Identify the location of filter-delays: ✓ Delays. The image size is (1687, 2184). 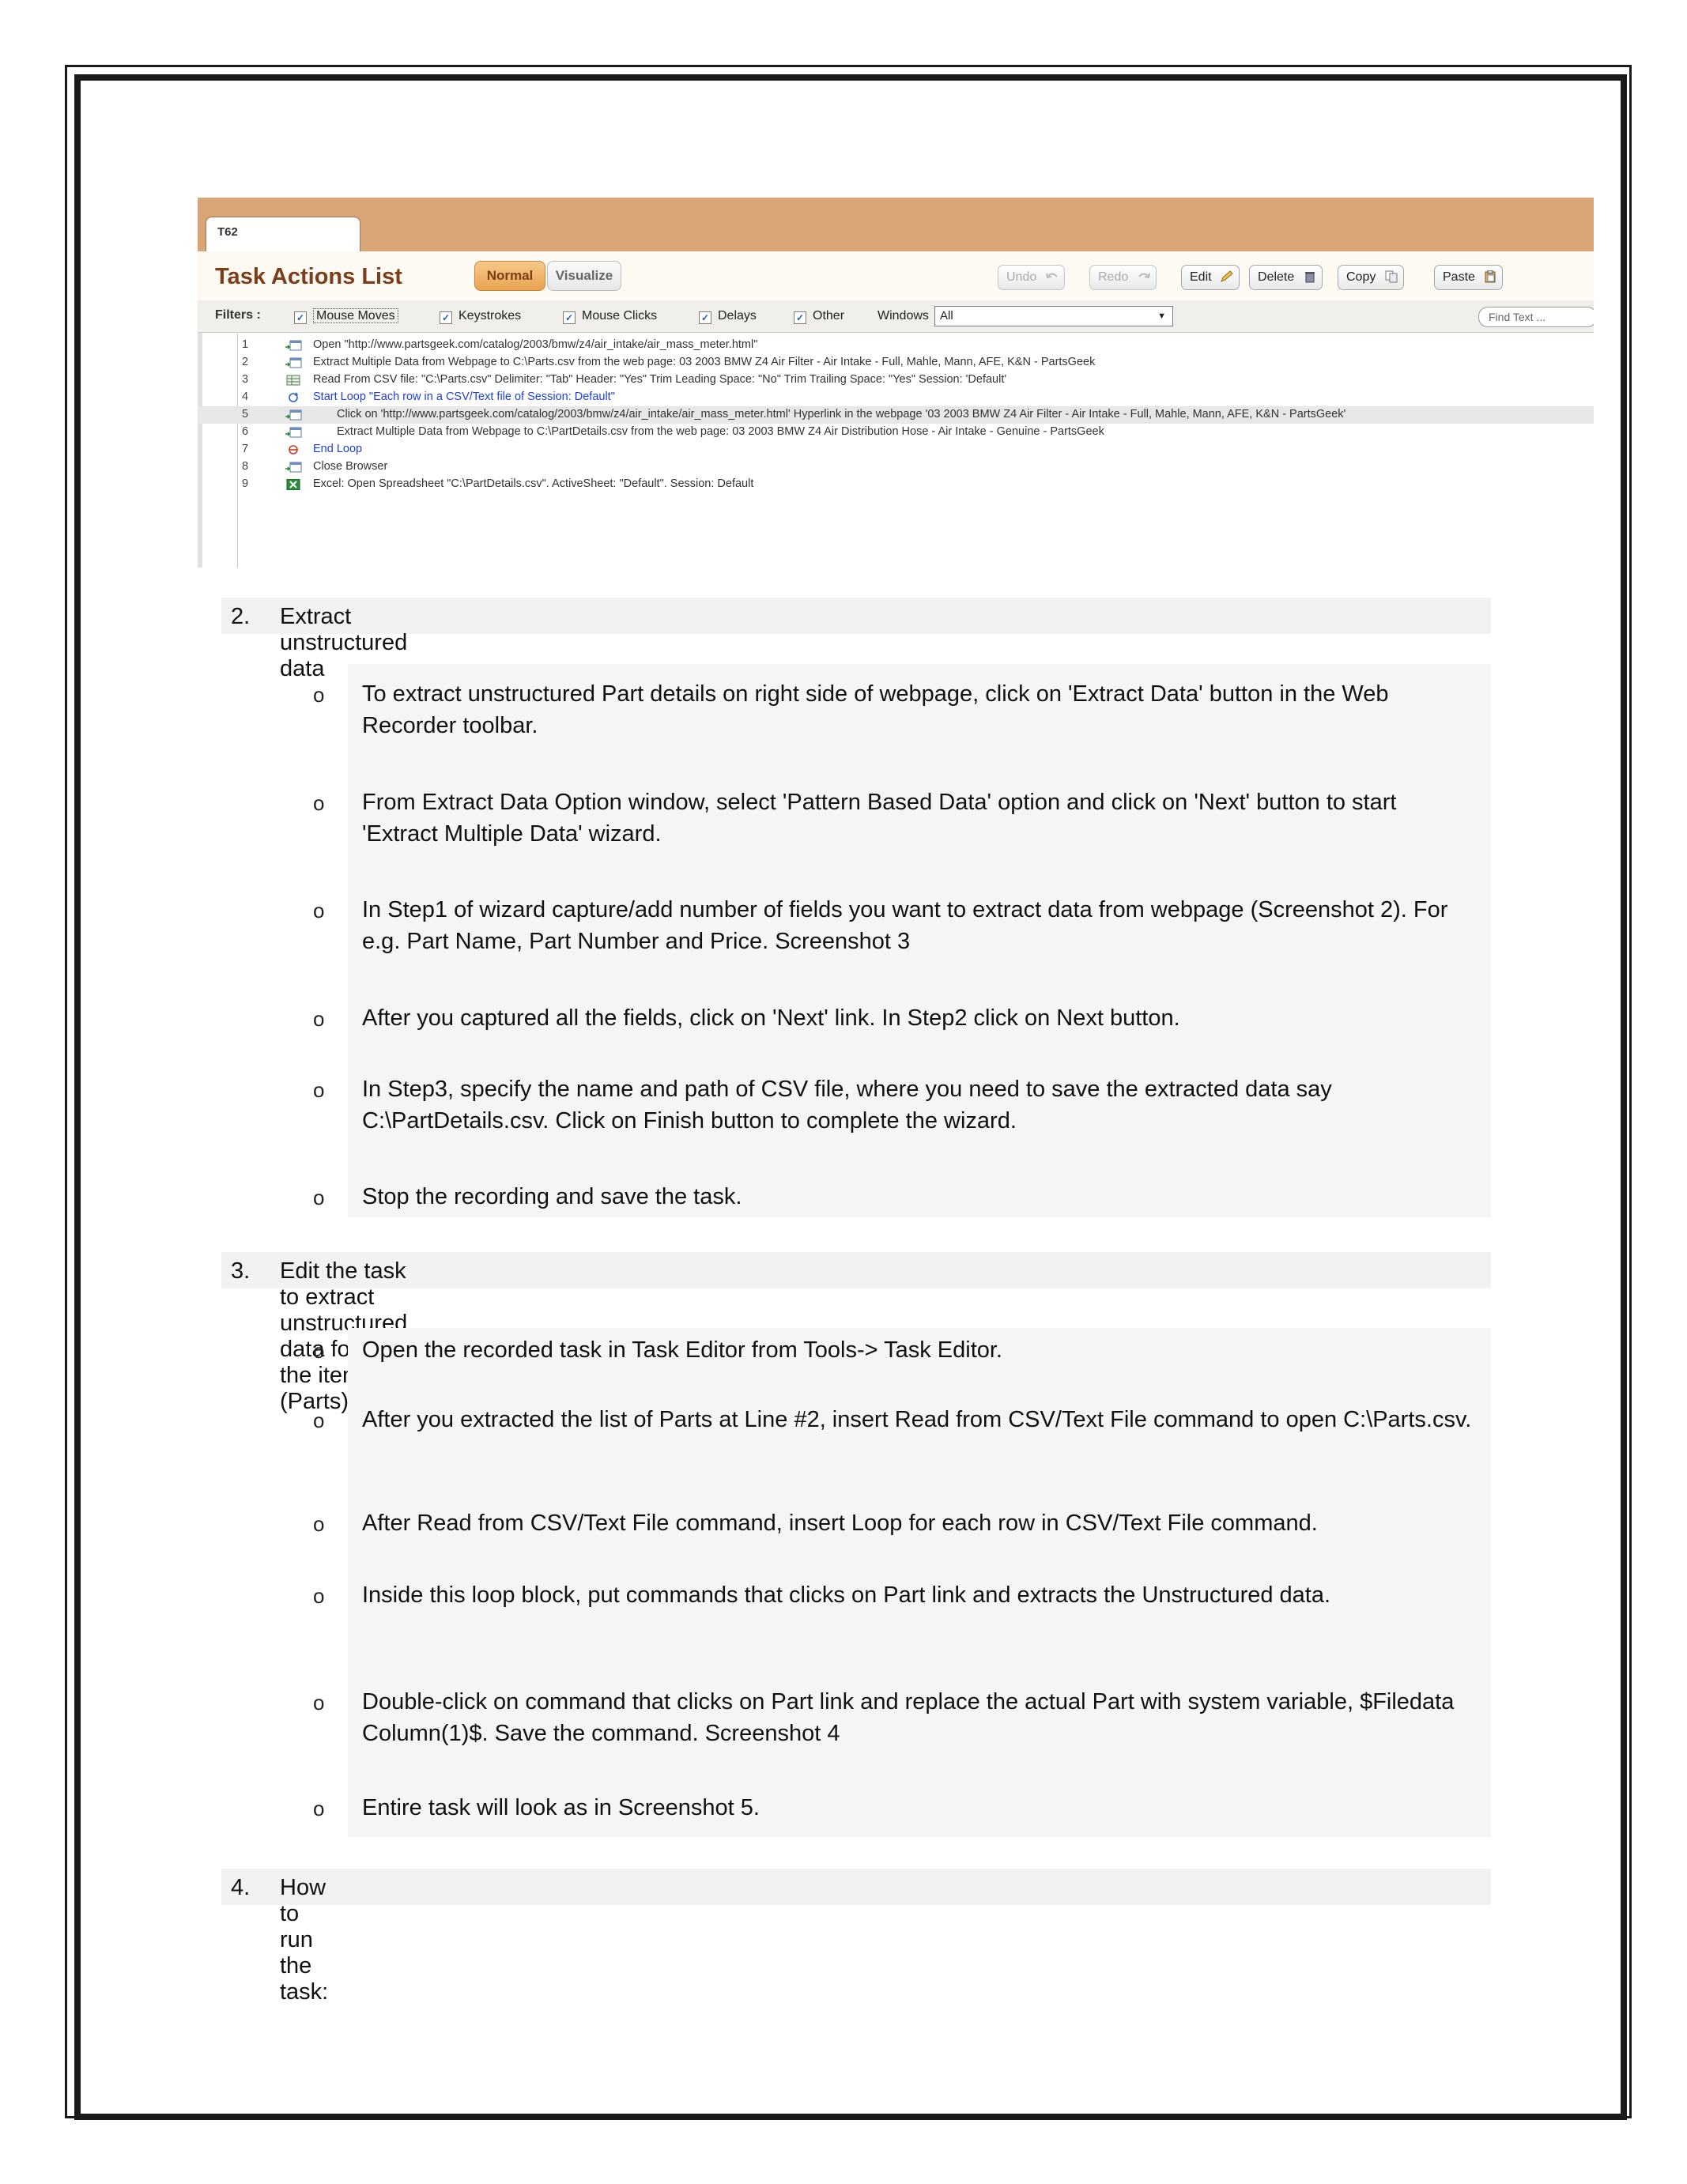
(728, 316).